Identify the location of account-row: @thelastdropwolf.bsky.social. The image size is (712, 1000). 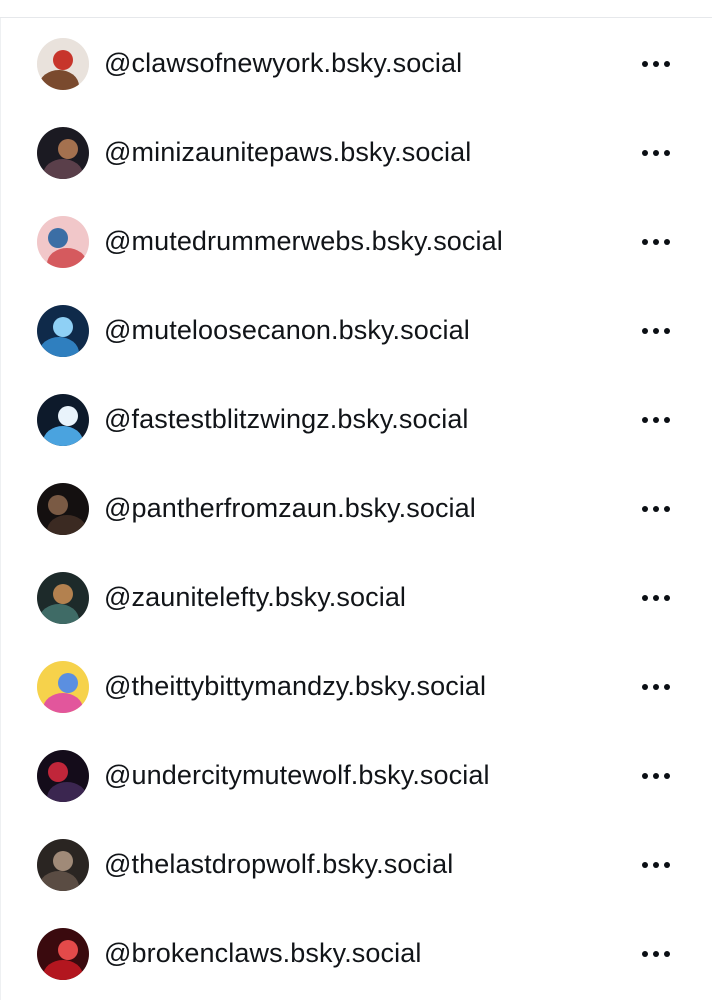
(356, 864).